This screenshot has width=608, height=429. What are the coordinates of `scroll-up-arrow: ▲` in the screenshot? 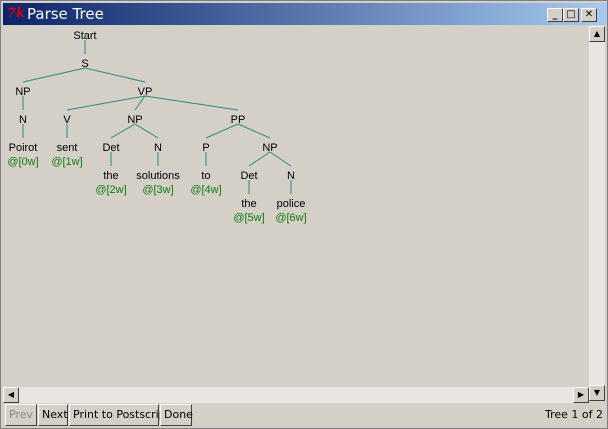 It's located at (597, 34).